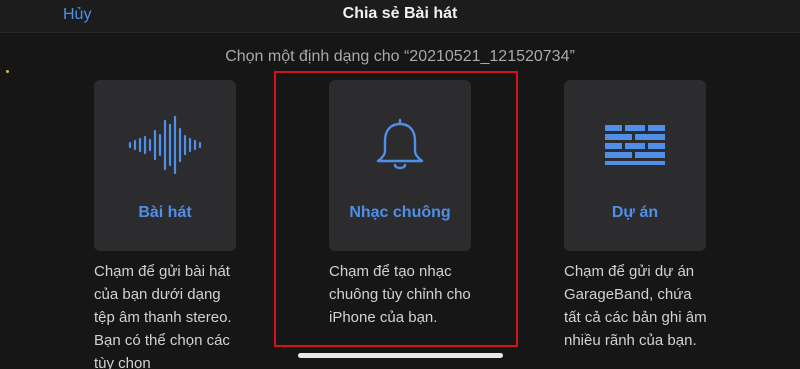  What do you see at coordinates (635, 212) in the screenshot?
I see `project-label: Dự án` at bounding box center [635, 212].